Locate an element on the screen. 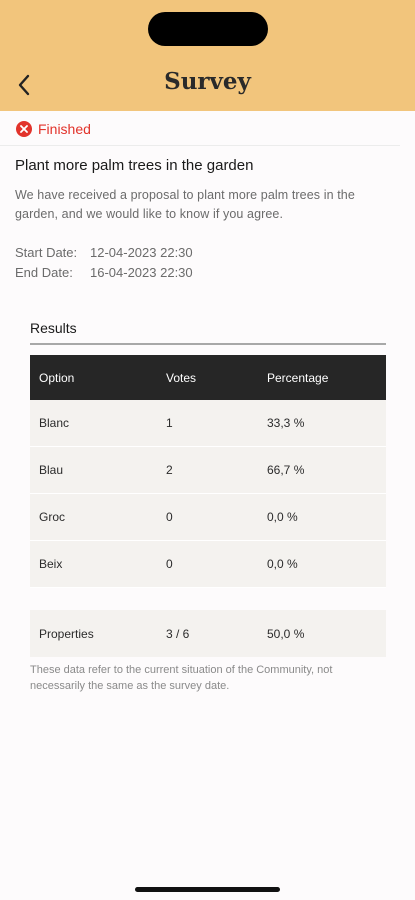  column-header-option: Option is located at coordinates (57, 377).